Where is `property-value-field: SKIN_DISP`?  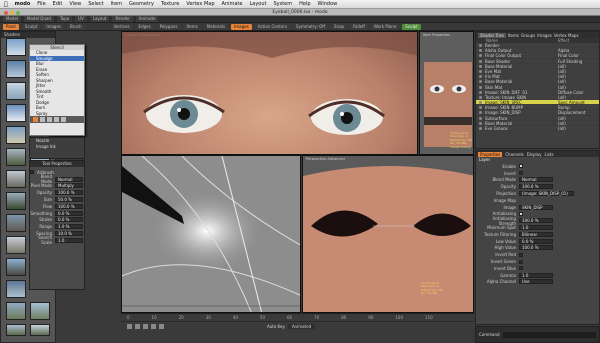
property-value-field: SKIN_DISP is located at coordinates (536, 207).